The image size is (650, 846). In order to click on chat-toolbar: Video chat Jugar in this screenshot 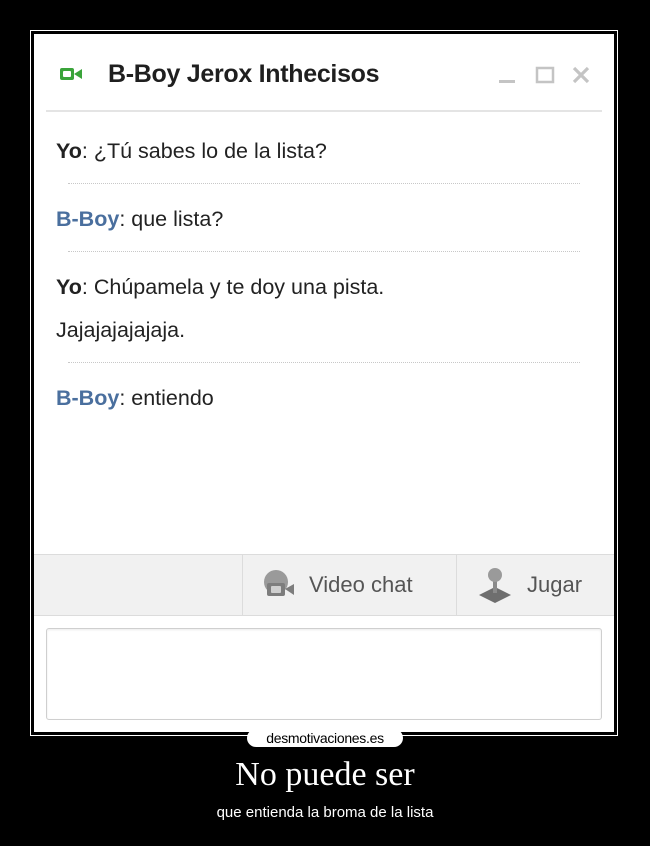, I will do `click(324, 585)`.